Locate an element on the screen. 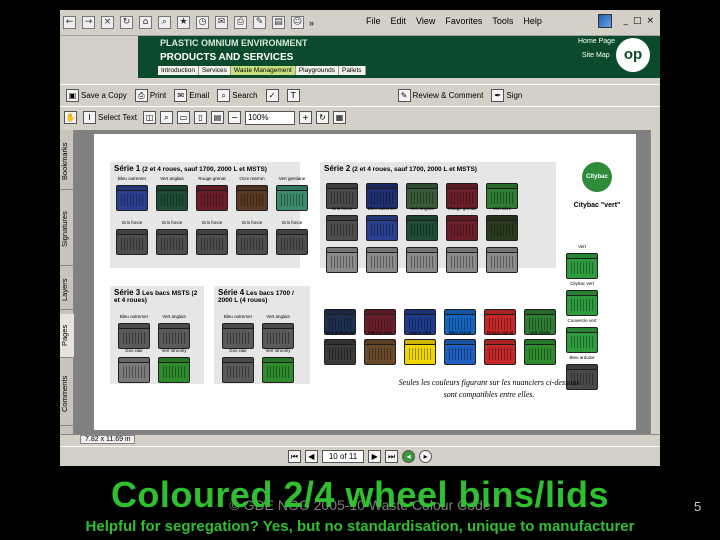 The height and width of the screenshot is (540, 720). status-bar: 7.82 x 11.69 in is located at coordinates (360, 439).